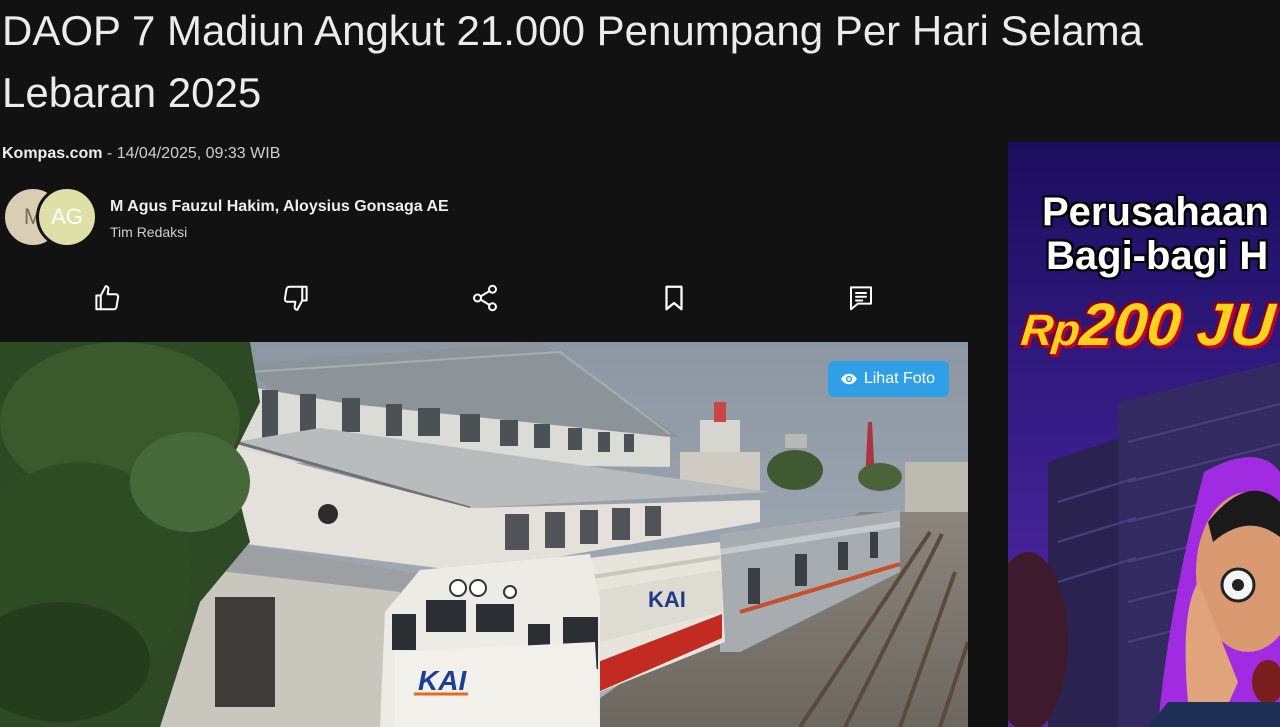  Describe the element at coordinates (149, 232) in the screenshot. I see `author-team: Tim Redaksi` at that location.